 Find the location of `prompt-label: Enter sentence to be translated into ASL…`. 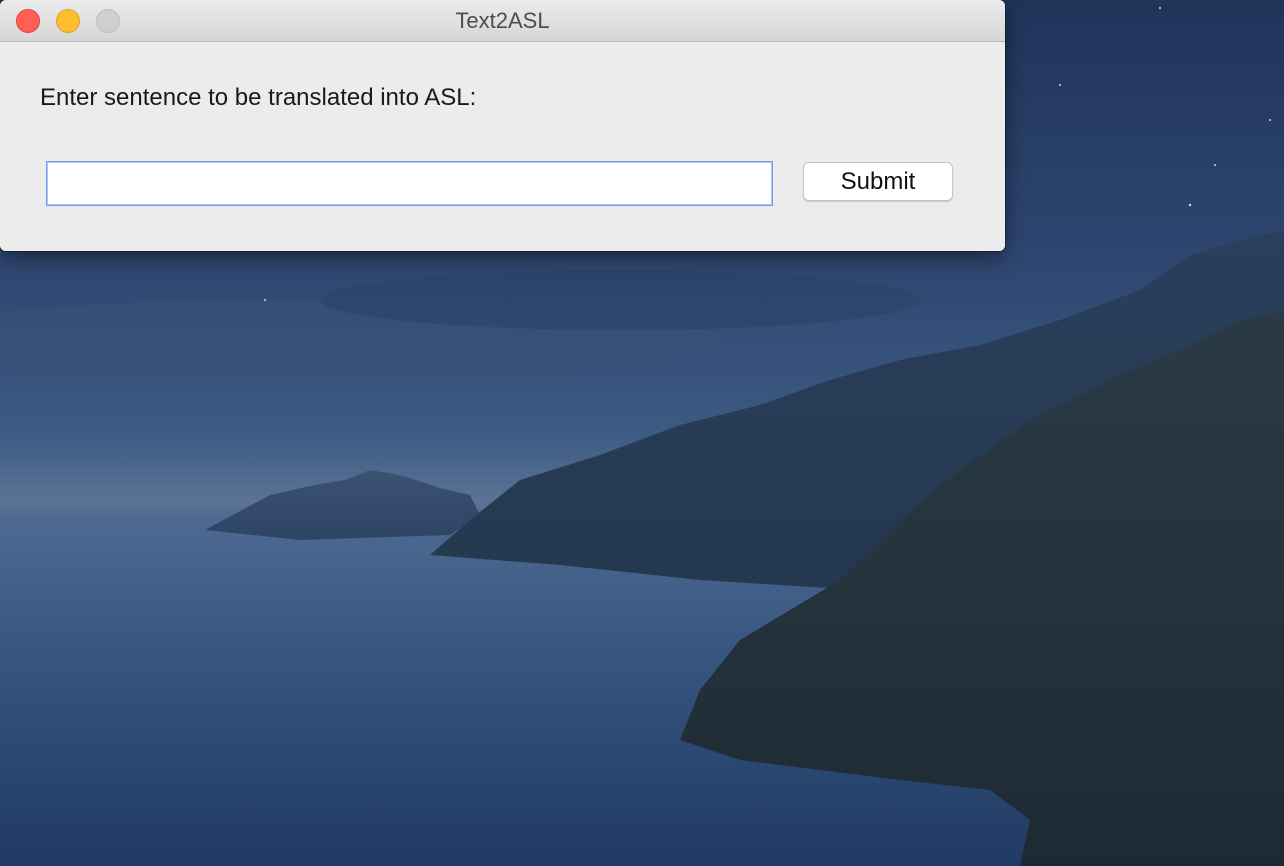

prompt-label: Enter sentence to be translated into ASL… is located at coordinates (258, 97).